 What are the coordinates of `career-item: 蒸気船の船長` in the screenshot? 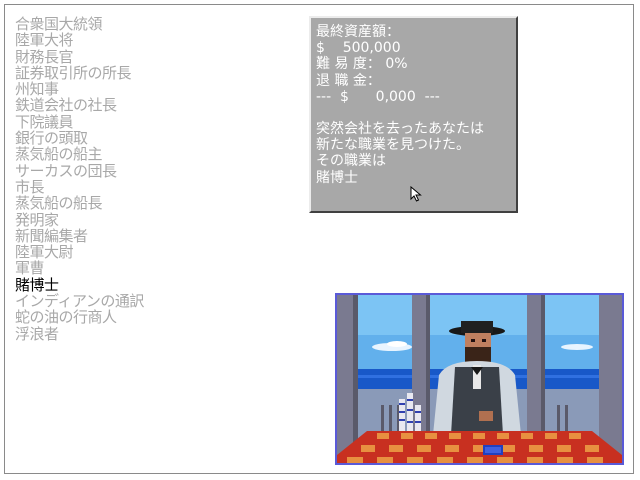 It's located at (59, 203).